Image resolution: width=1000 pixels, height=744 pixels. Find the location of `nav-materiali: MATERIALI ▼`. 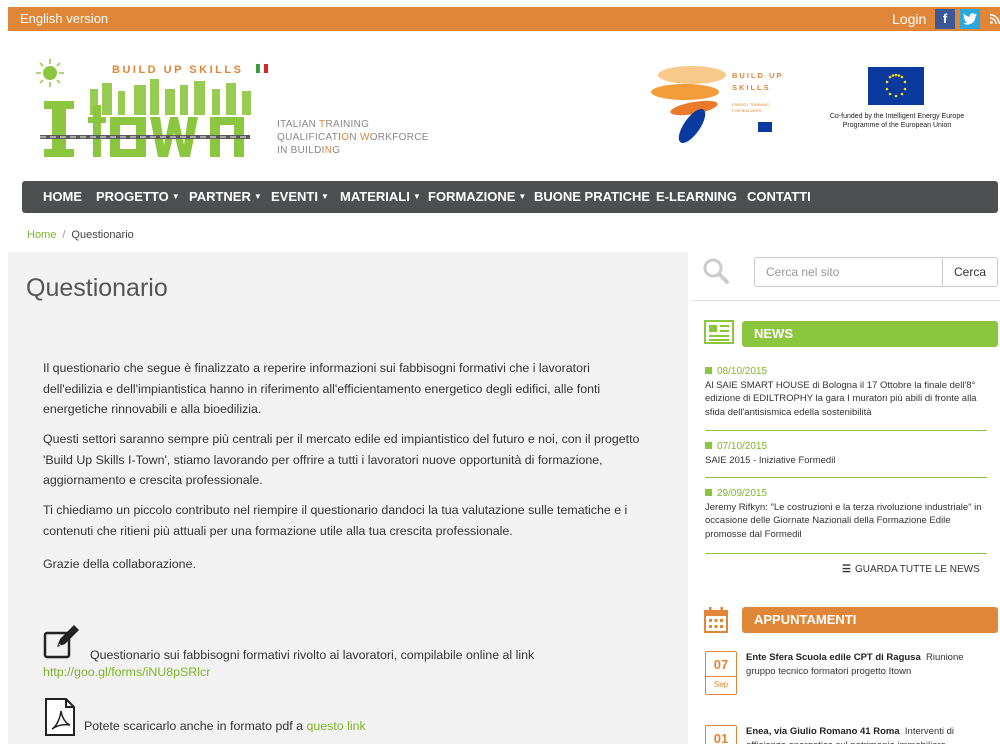

nav-materiali: MATERIALI ▼ is located at coordinates (380, 196).